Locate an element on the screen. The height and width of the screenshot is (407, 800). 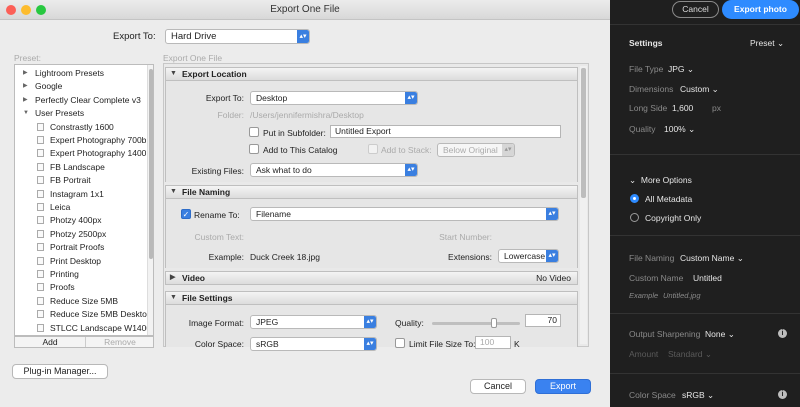
preset-folder: ▼ User Presets is located at coordinates (81, 113).